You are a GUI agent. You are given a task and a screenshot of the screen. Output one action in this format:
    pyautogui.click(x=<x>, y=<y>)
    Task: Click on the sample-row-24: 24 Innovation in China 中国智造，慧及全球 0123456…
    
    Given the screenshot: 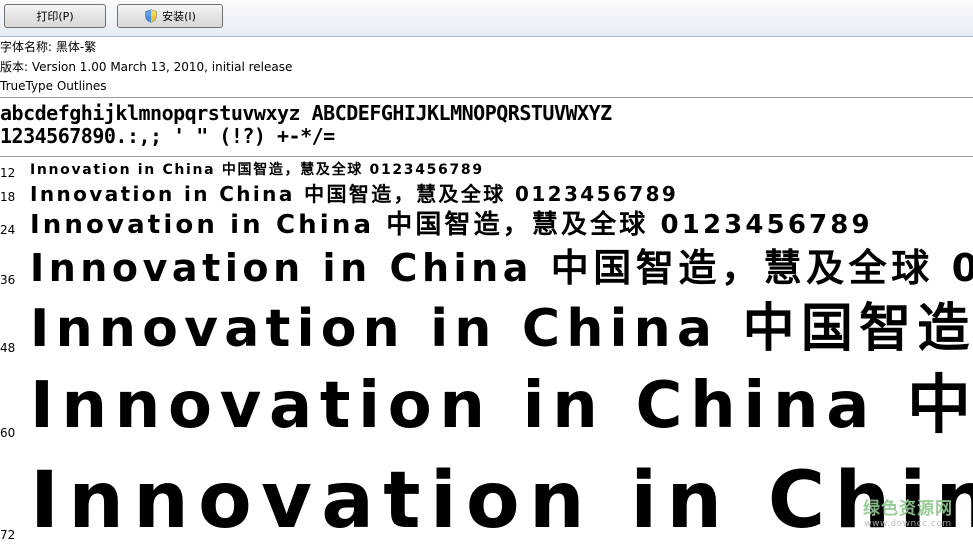 What is the action you would take?
    pyautogui.click(x=486, y=228)
    